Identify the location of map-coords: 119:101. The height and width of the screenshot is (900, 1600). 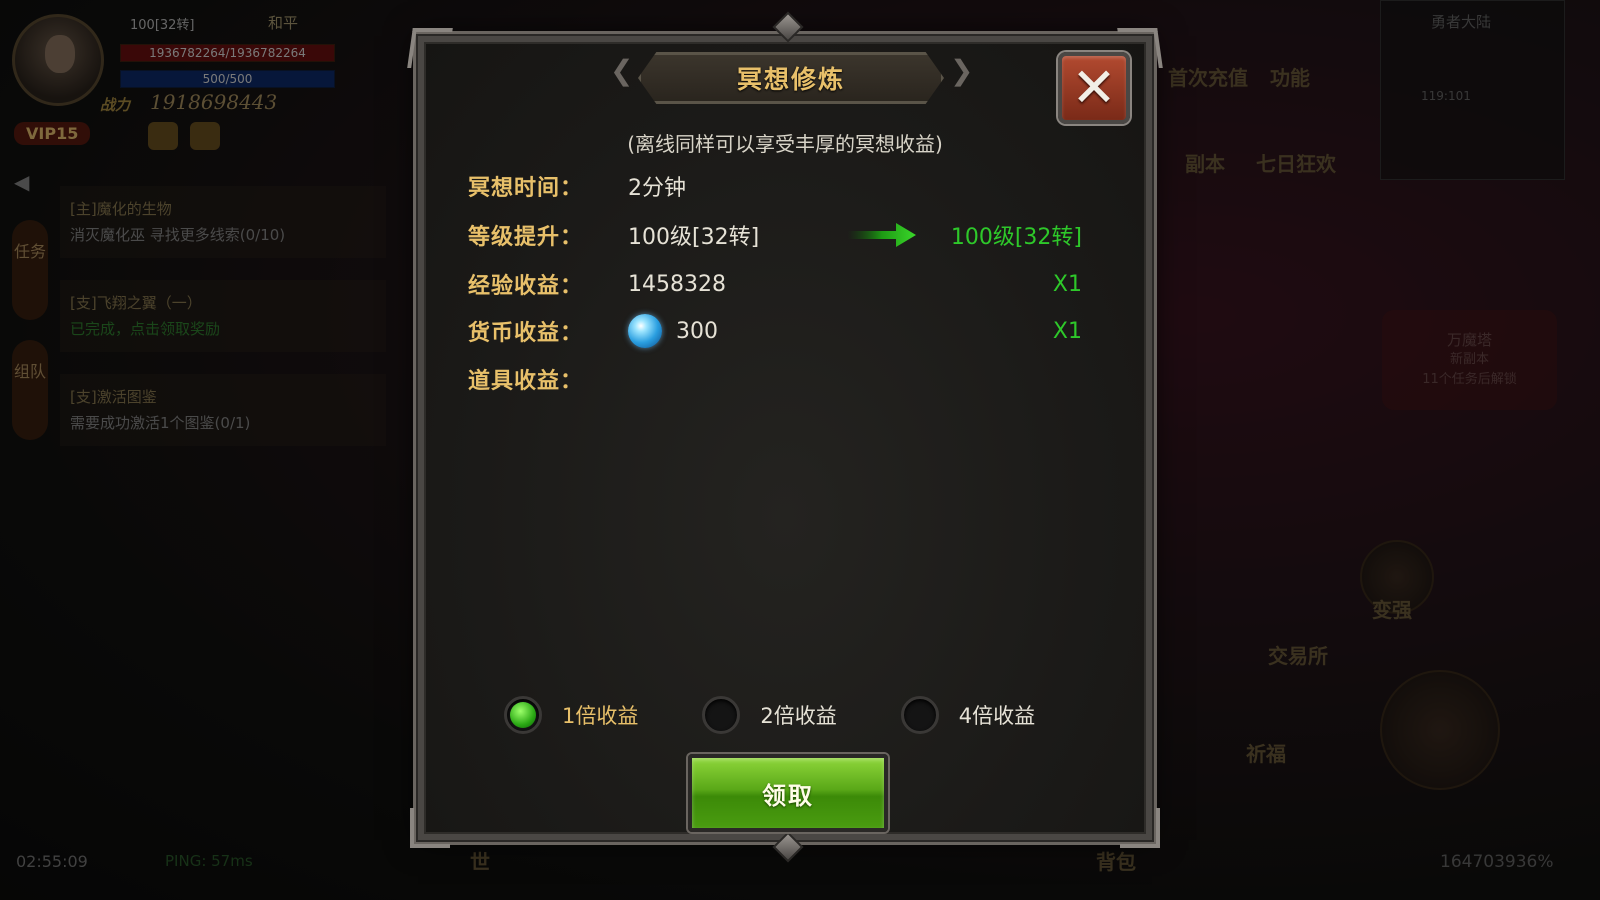
(1446, 96).